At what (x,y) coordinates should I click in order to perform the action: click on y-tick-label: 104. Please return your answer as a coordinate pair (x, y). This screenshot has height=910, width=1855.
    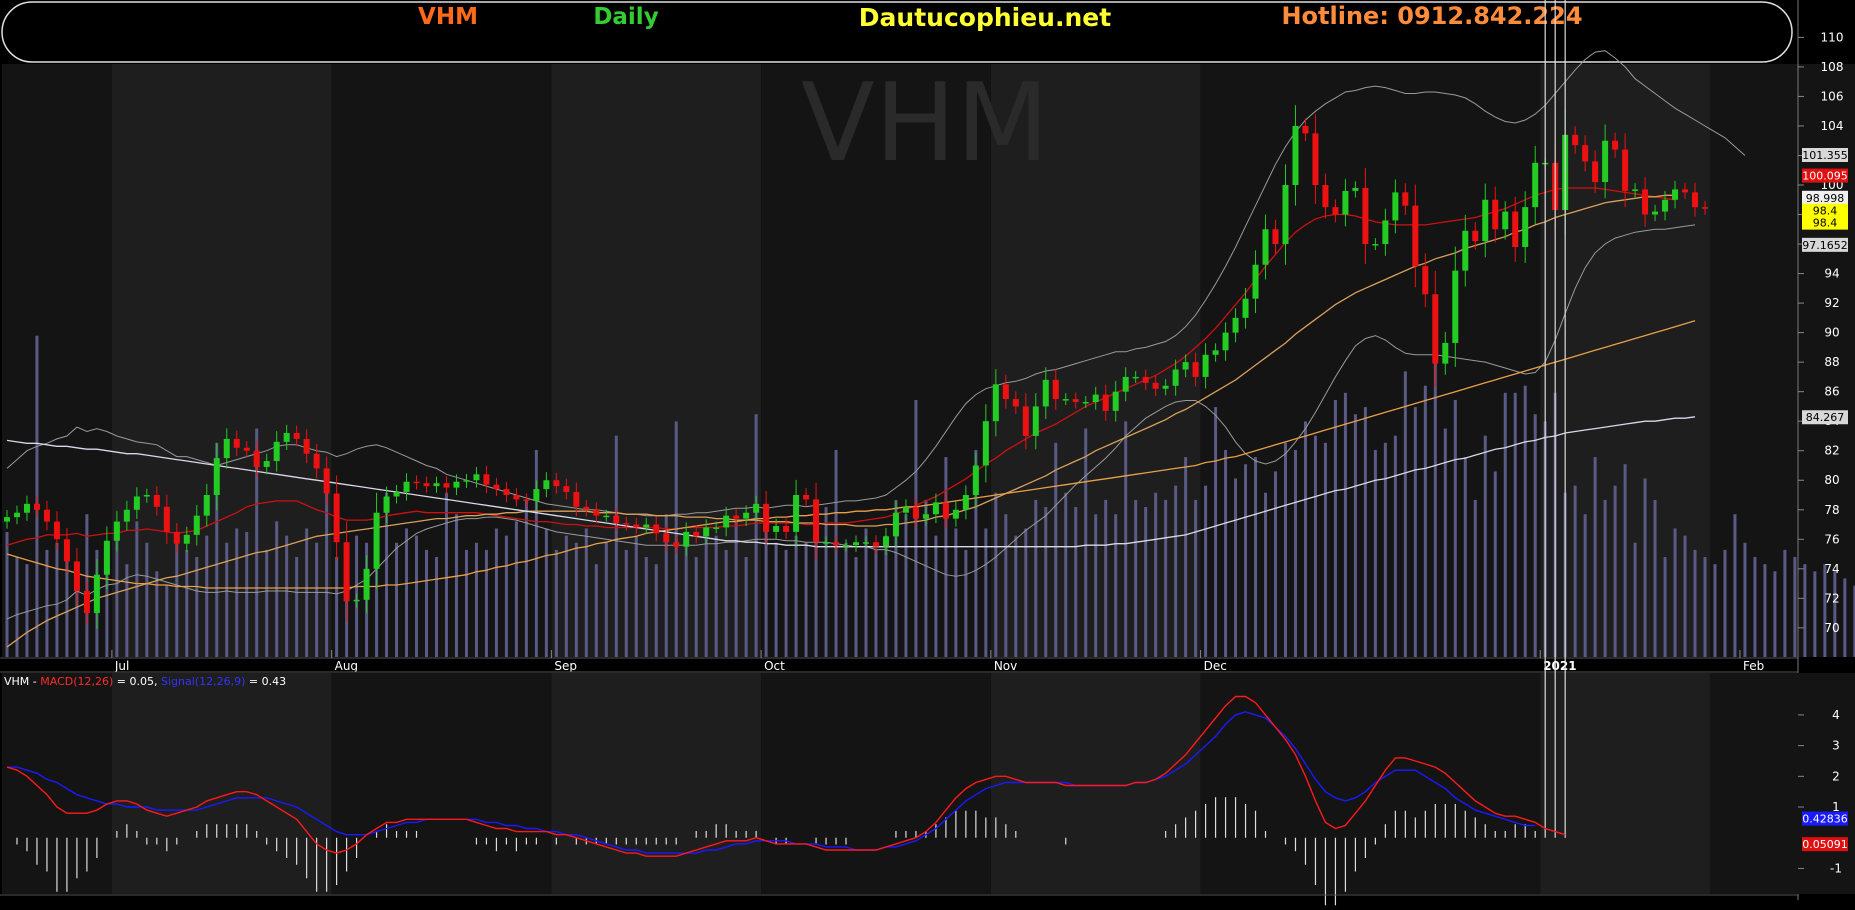
    Looking at the image, I should click on (1832, 126).